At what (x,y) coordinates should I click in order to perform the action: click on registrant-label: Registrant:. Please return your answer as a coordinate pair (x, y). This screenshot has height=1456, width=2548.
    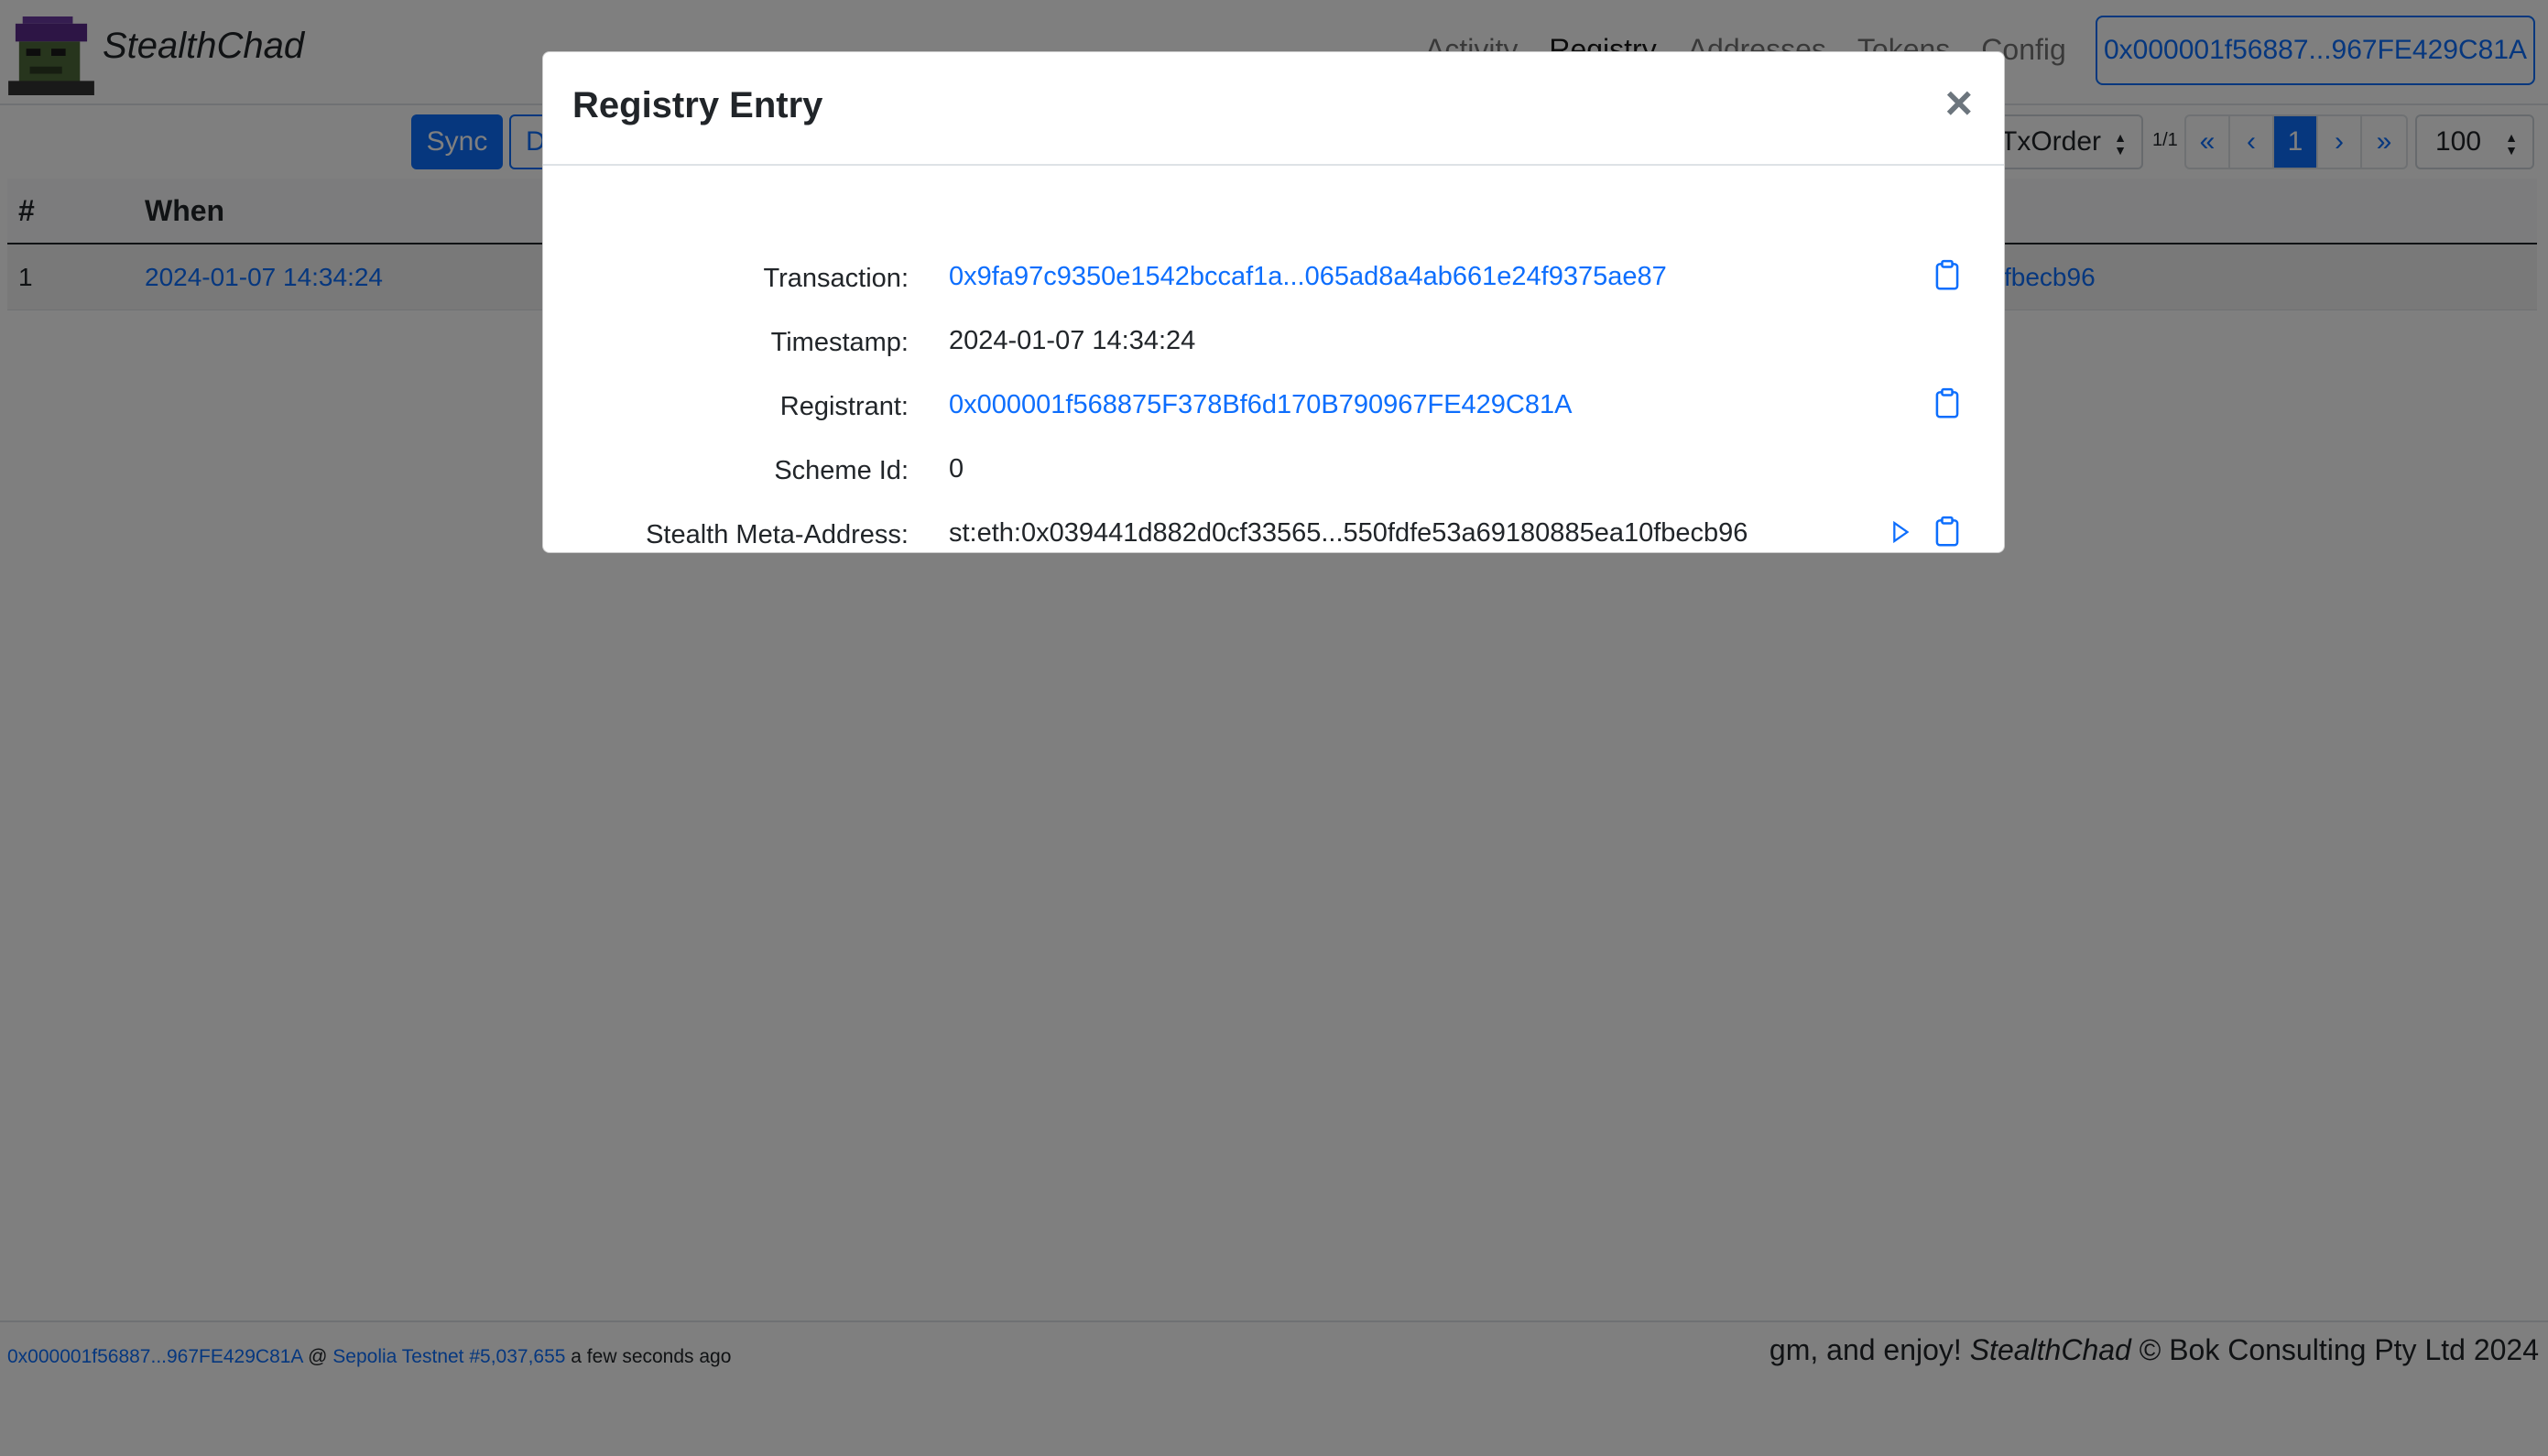
    Looking at the image, I should click on (844, 406).